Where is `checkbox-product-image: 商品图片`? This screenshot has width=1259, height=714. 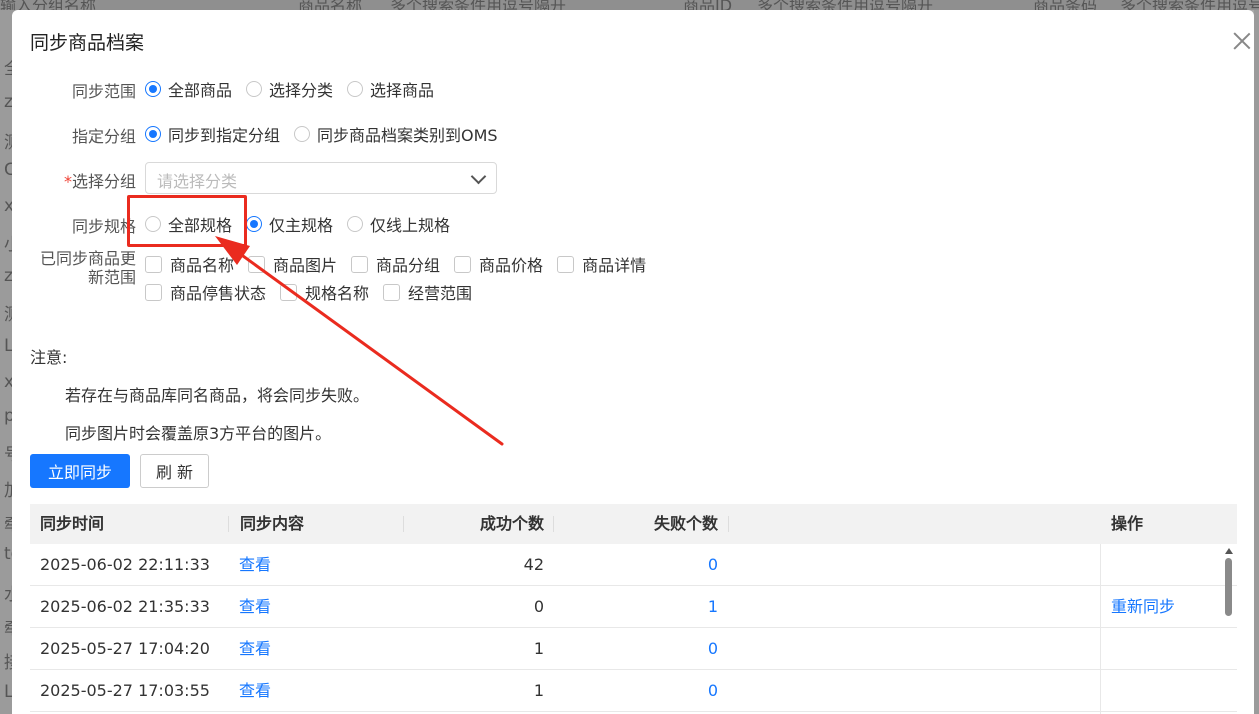
checkbox-product-image: 商品图片 is located at coordinates (292, 264).